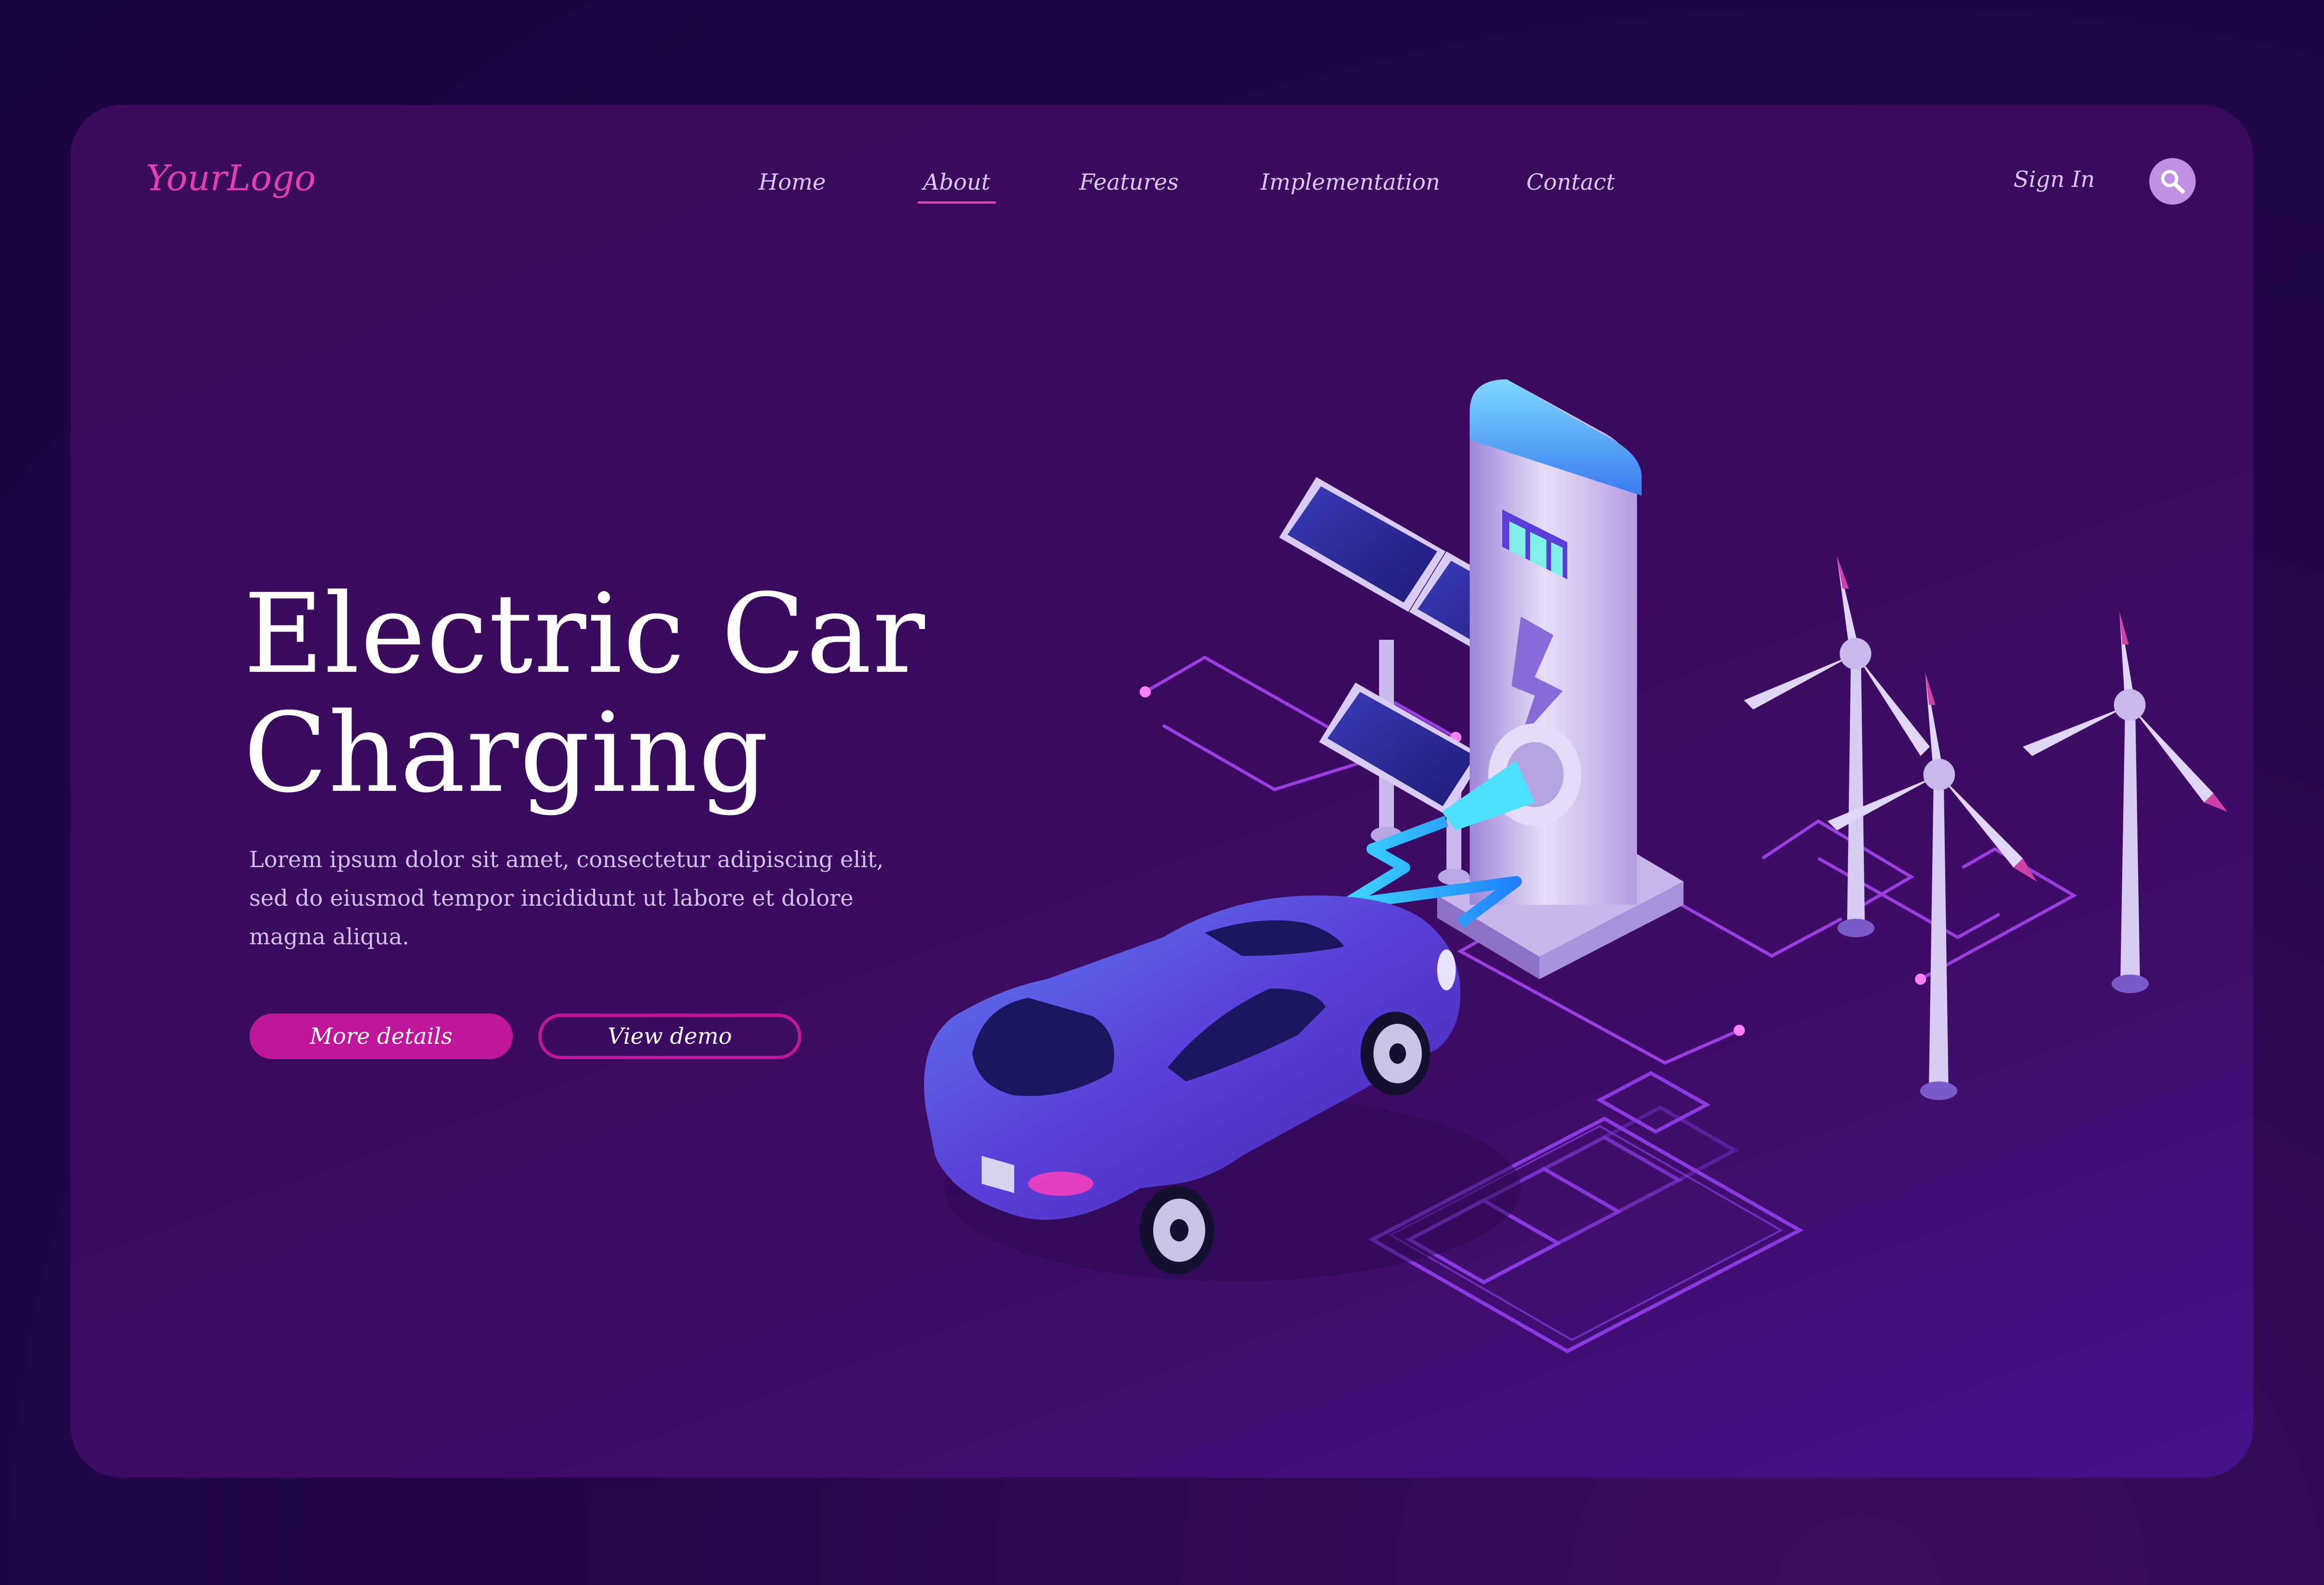  I want to click on solar-panel, so click(1401, 784).